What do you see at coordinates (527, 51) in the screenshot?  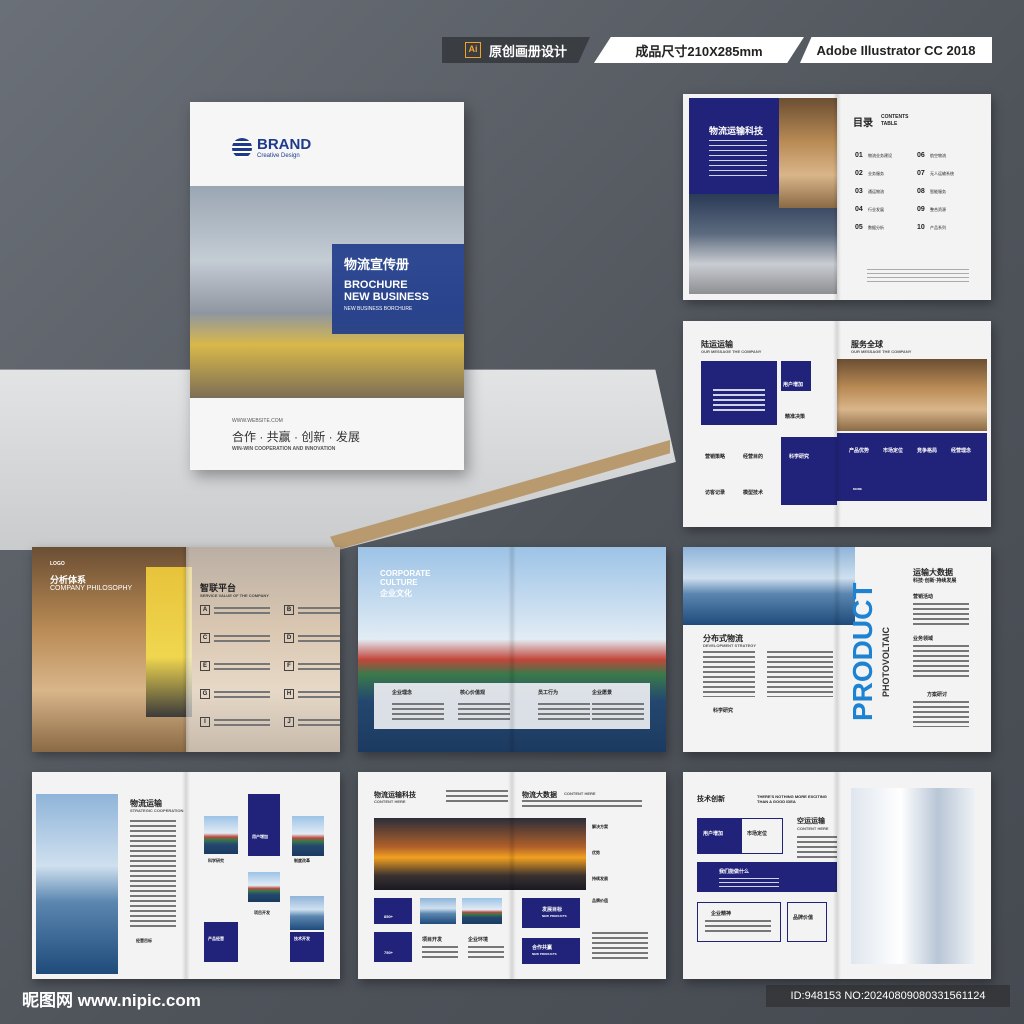 I see `format-tag-label: 原创画册设计` at bounding box center [527, 51].